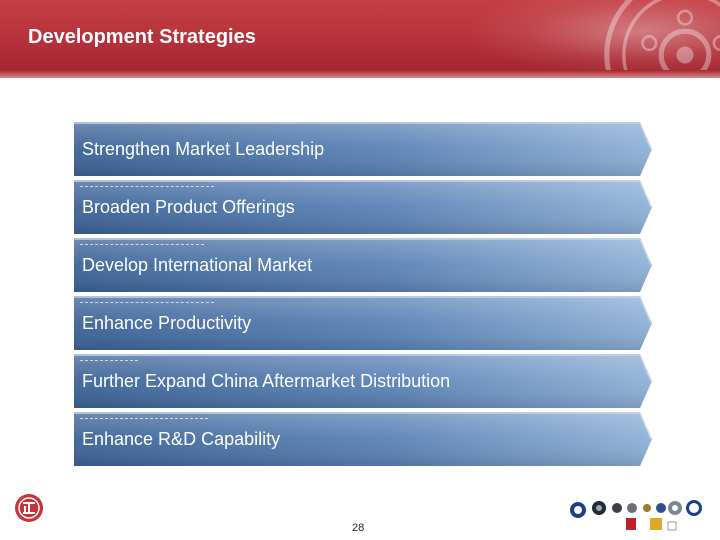  What do you see at coordinates (636, 515) in the screenshot?
I see `brand-logos-icon` at bounding box center [636, 515].